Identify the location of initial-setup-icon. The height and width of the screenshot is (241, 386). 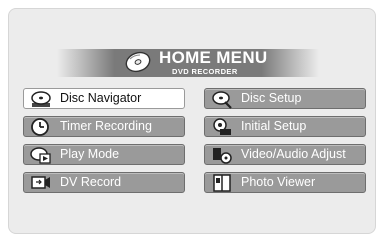
(222, 126).